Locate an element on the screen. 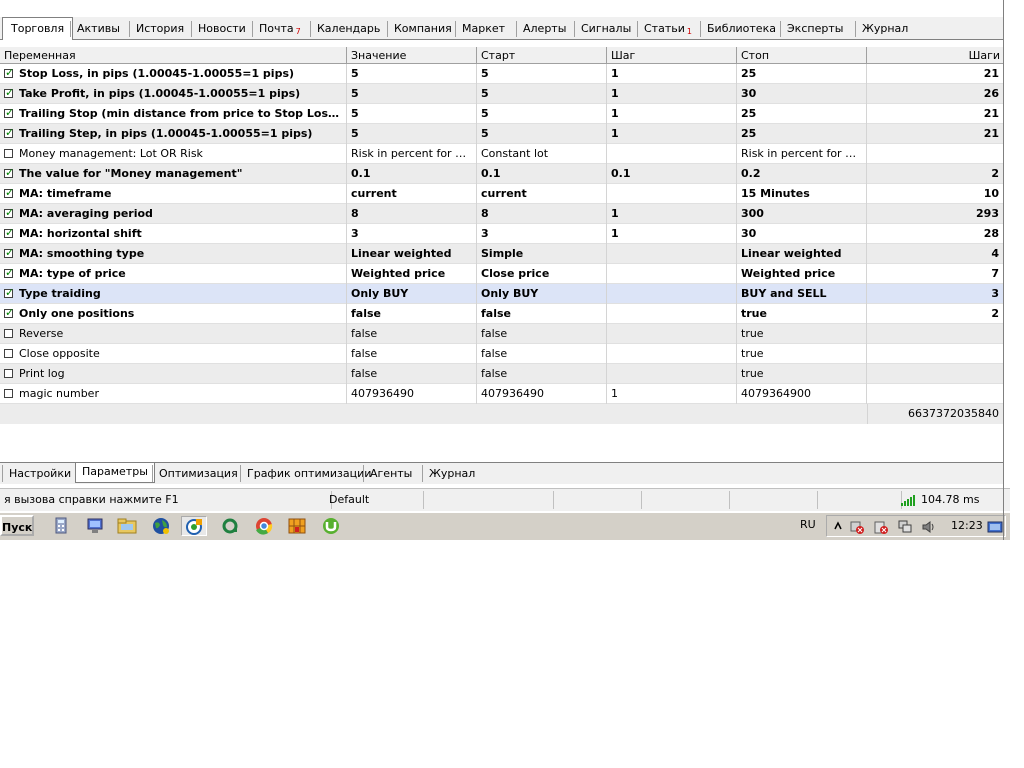 The height and width of the screenshot is (768, 1024). table-row: Close opposite false false true is located at coordinates (502, 354).